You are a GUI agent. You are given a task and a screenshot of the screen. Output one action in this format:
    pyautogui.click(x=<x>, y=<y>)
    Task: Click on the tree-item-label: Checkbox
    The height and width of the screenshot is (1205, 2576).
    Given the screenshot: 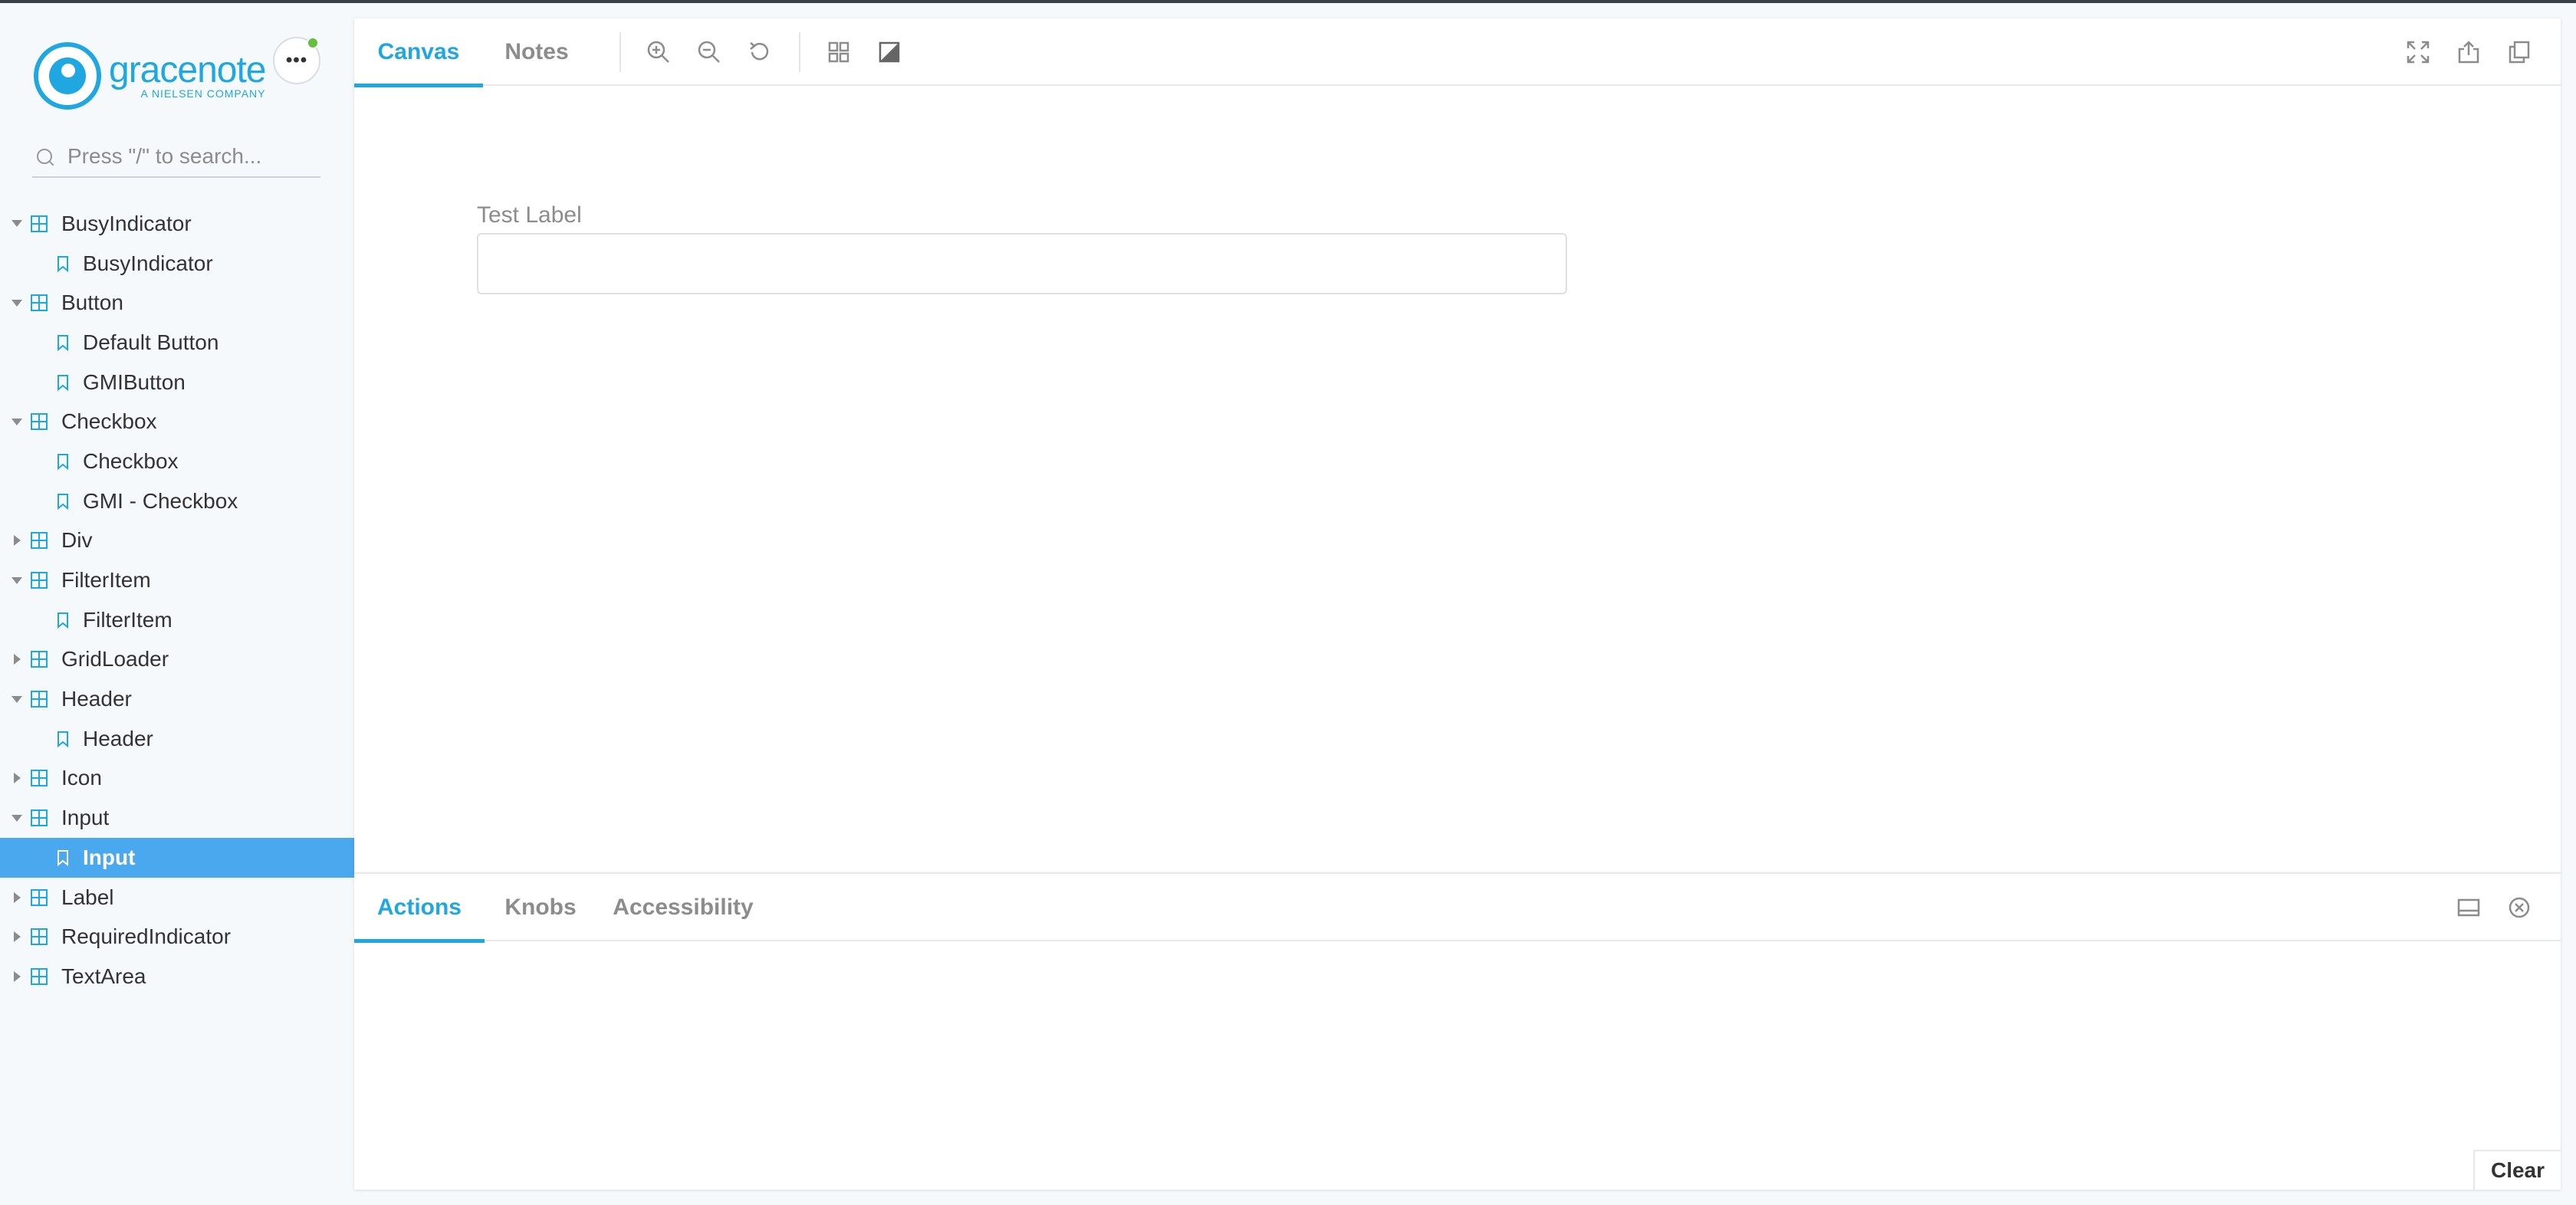 What is the action you would take?
    pyautogui.click(x=109, y=421)
    